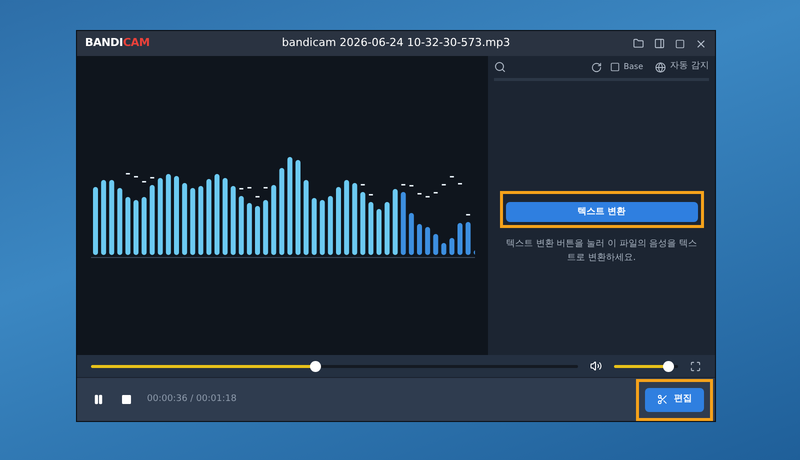  I want to click on fullscreen-icon, so click(695, 366).